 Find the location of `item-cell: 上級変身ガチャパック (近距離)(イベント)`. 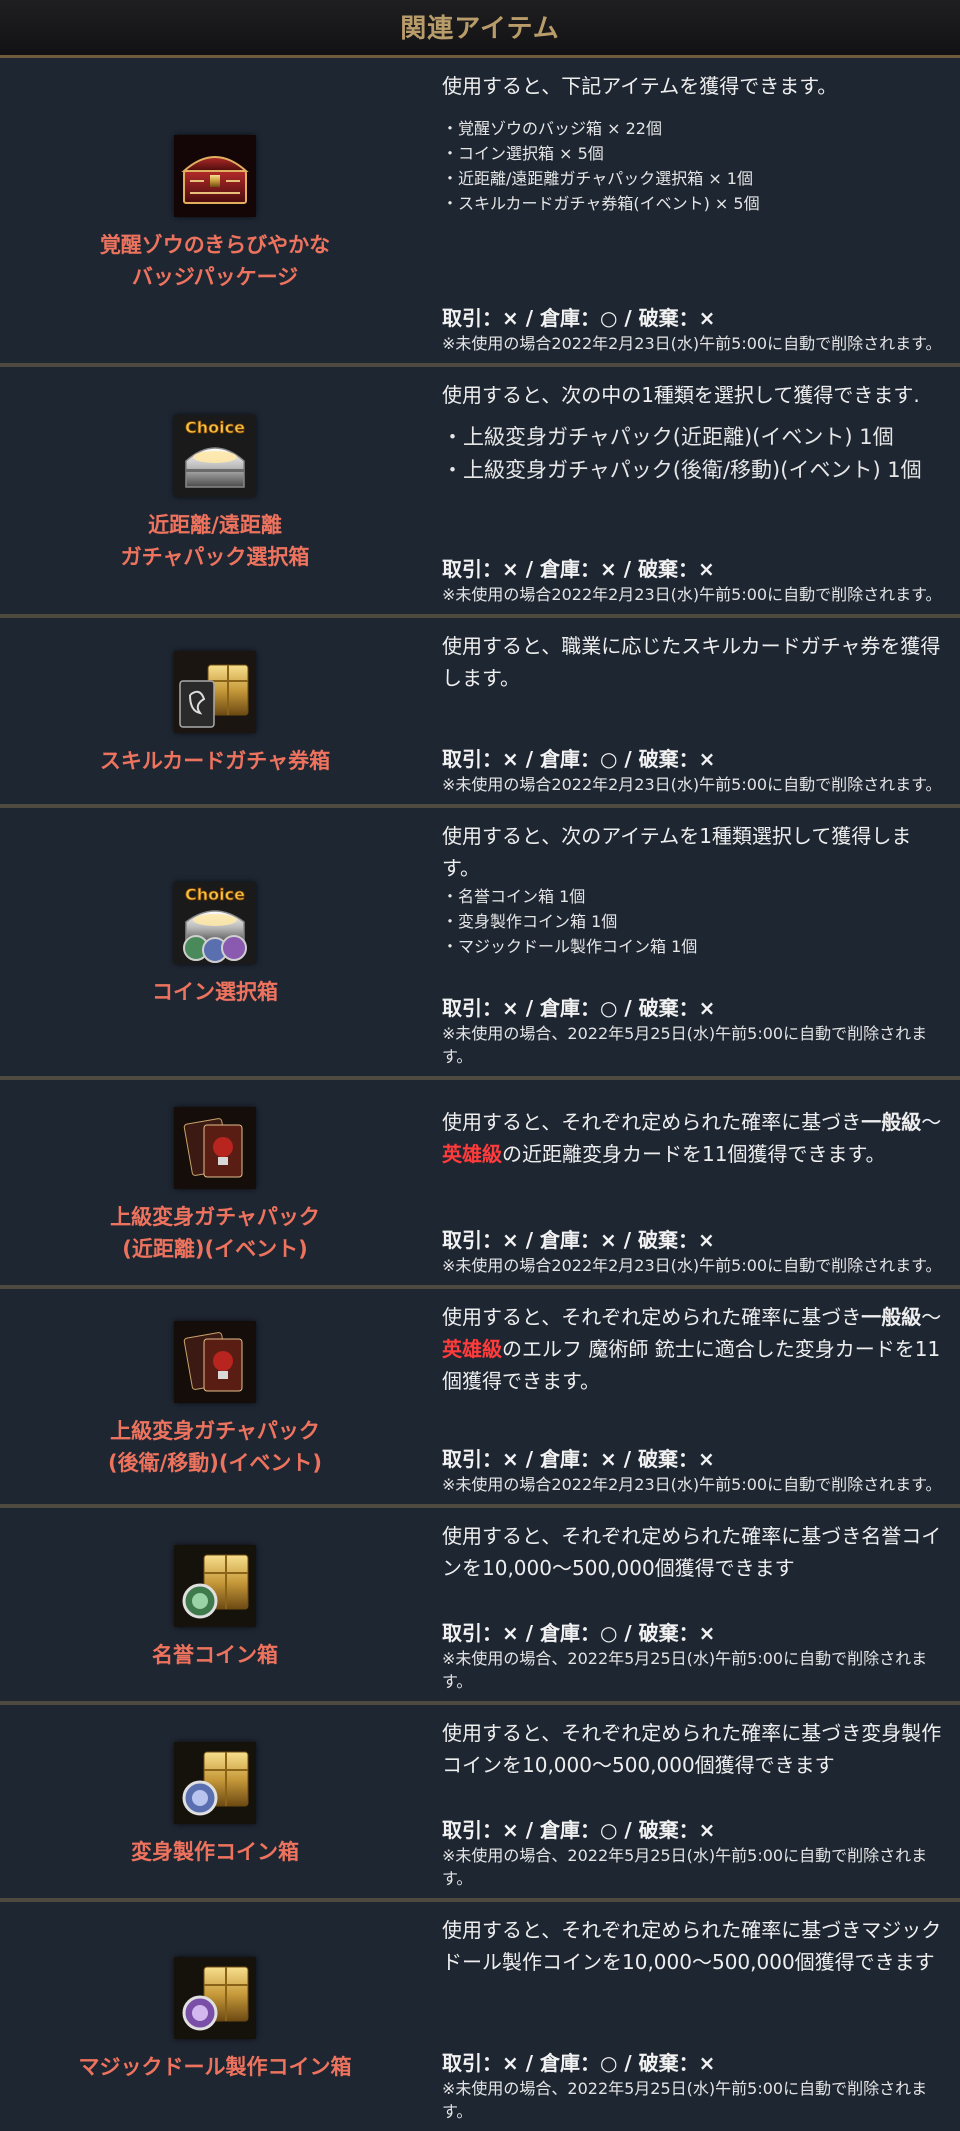

item-cell: 上級変身ガチャパック (近距離)(イベント) is located at coordinates (215, 1182).